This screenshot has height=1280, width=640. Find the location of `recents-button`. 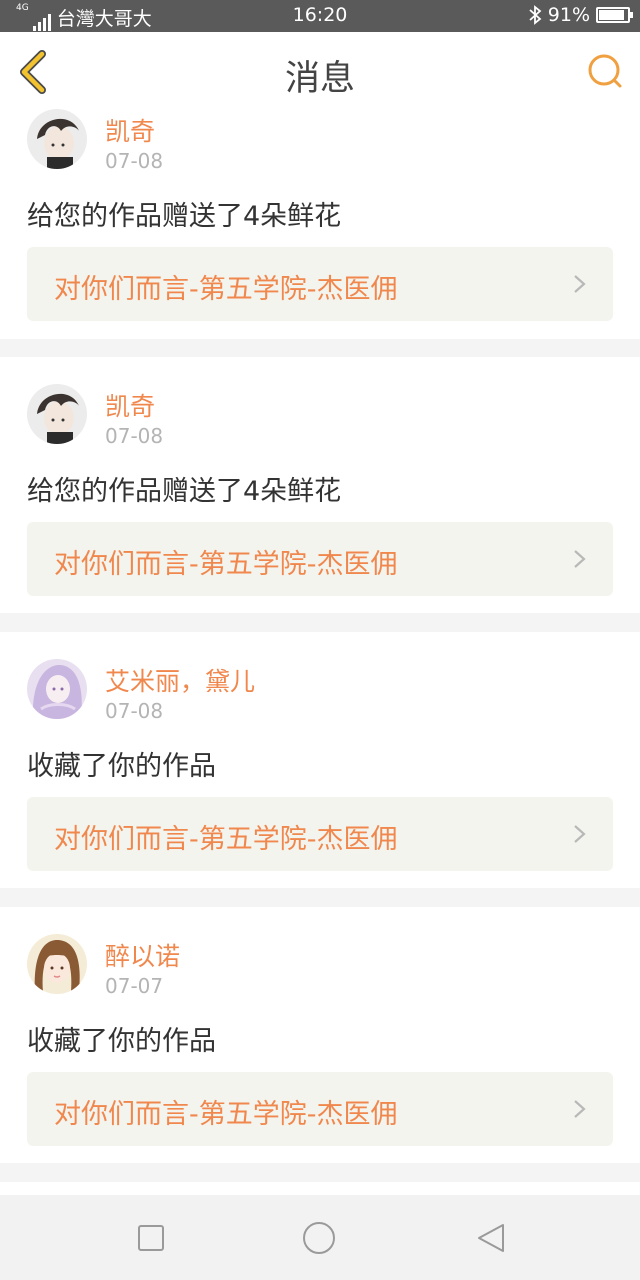

recents-button is located at coordinates (151, 1238).